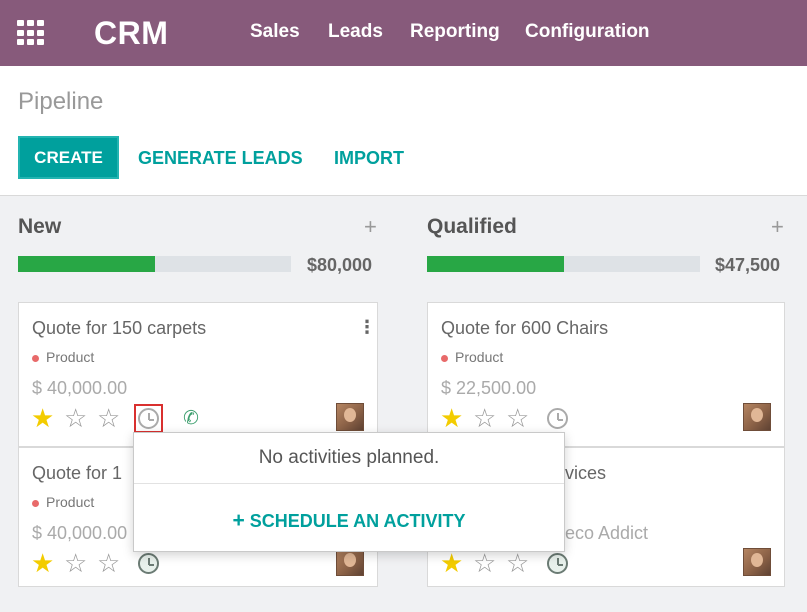 The height and width of the screenshot is (612, 807). I want to click on menu-sales: Sales, so click(275, 32).